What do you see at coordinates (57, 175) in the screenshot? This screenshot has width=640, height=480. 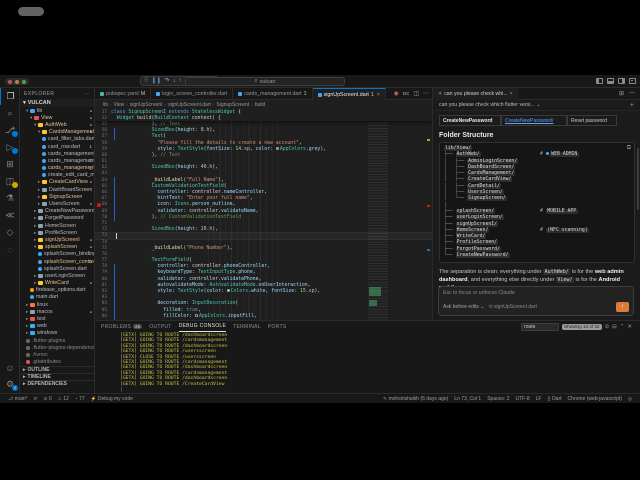 I see `tree-item-create-edit-card-modal-dart: create_edit_card_modal.dart` at bounding box center [57, 175].